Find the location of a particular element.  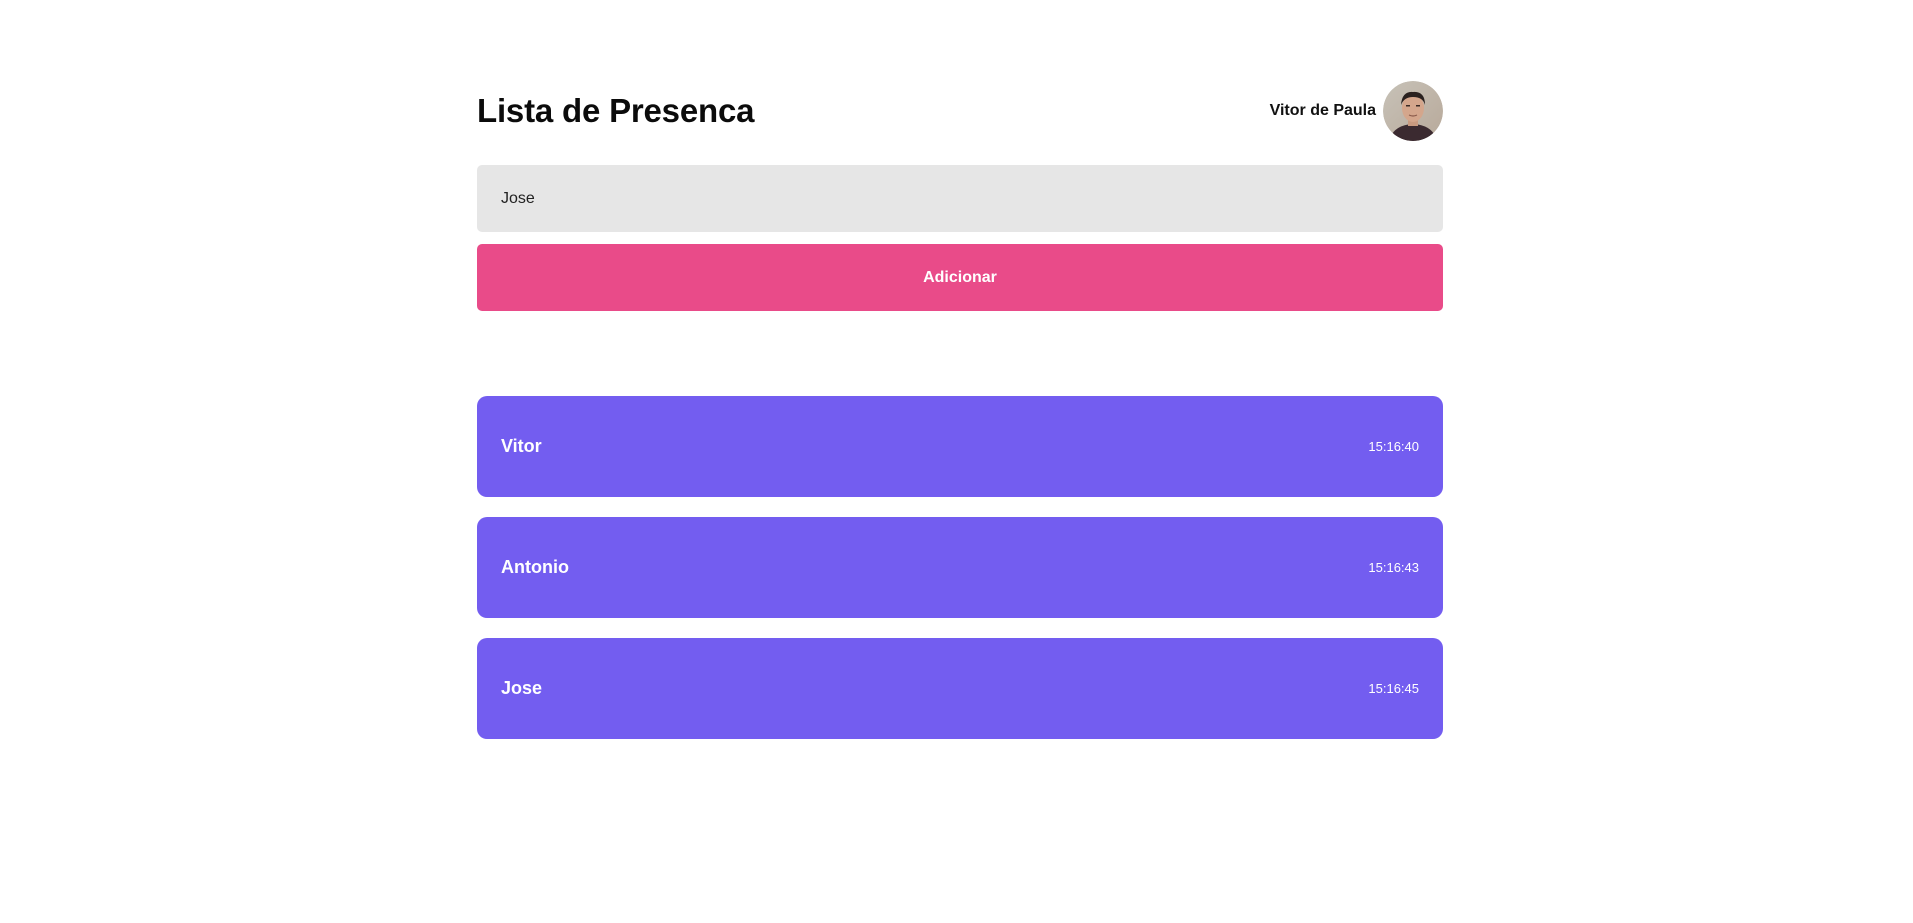

attendee-name: Jose is located at coordinates (522, 688).